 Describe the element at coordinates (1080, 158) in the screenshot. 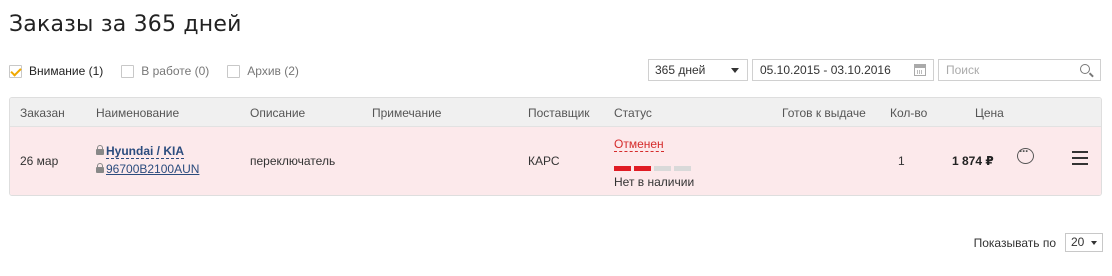

I see `menu-icon` at that location.